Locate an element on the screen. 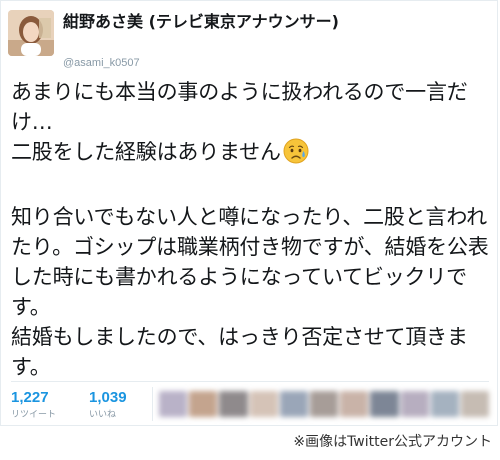 This screenshot has width=500, height=460. disappointed-but-relieved-face-icon is located at coordinates (296, 155).